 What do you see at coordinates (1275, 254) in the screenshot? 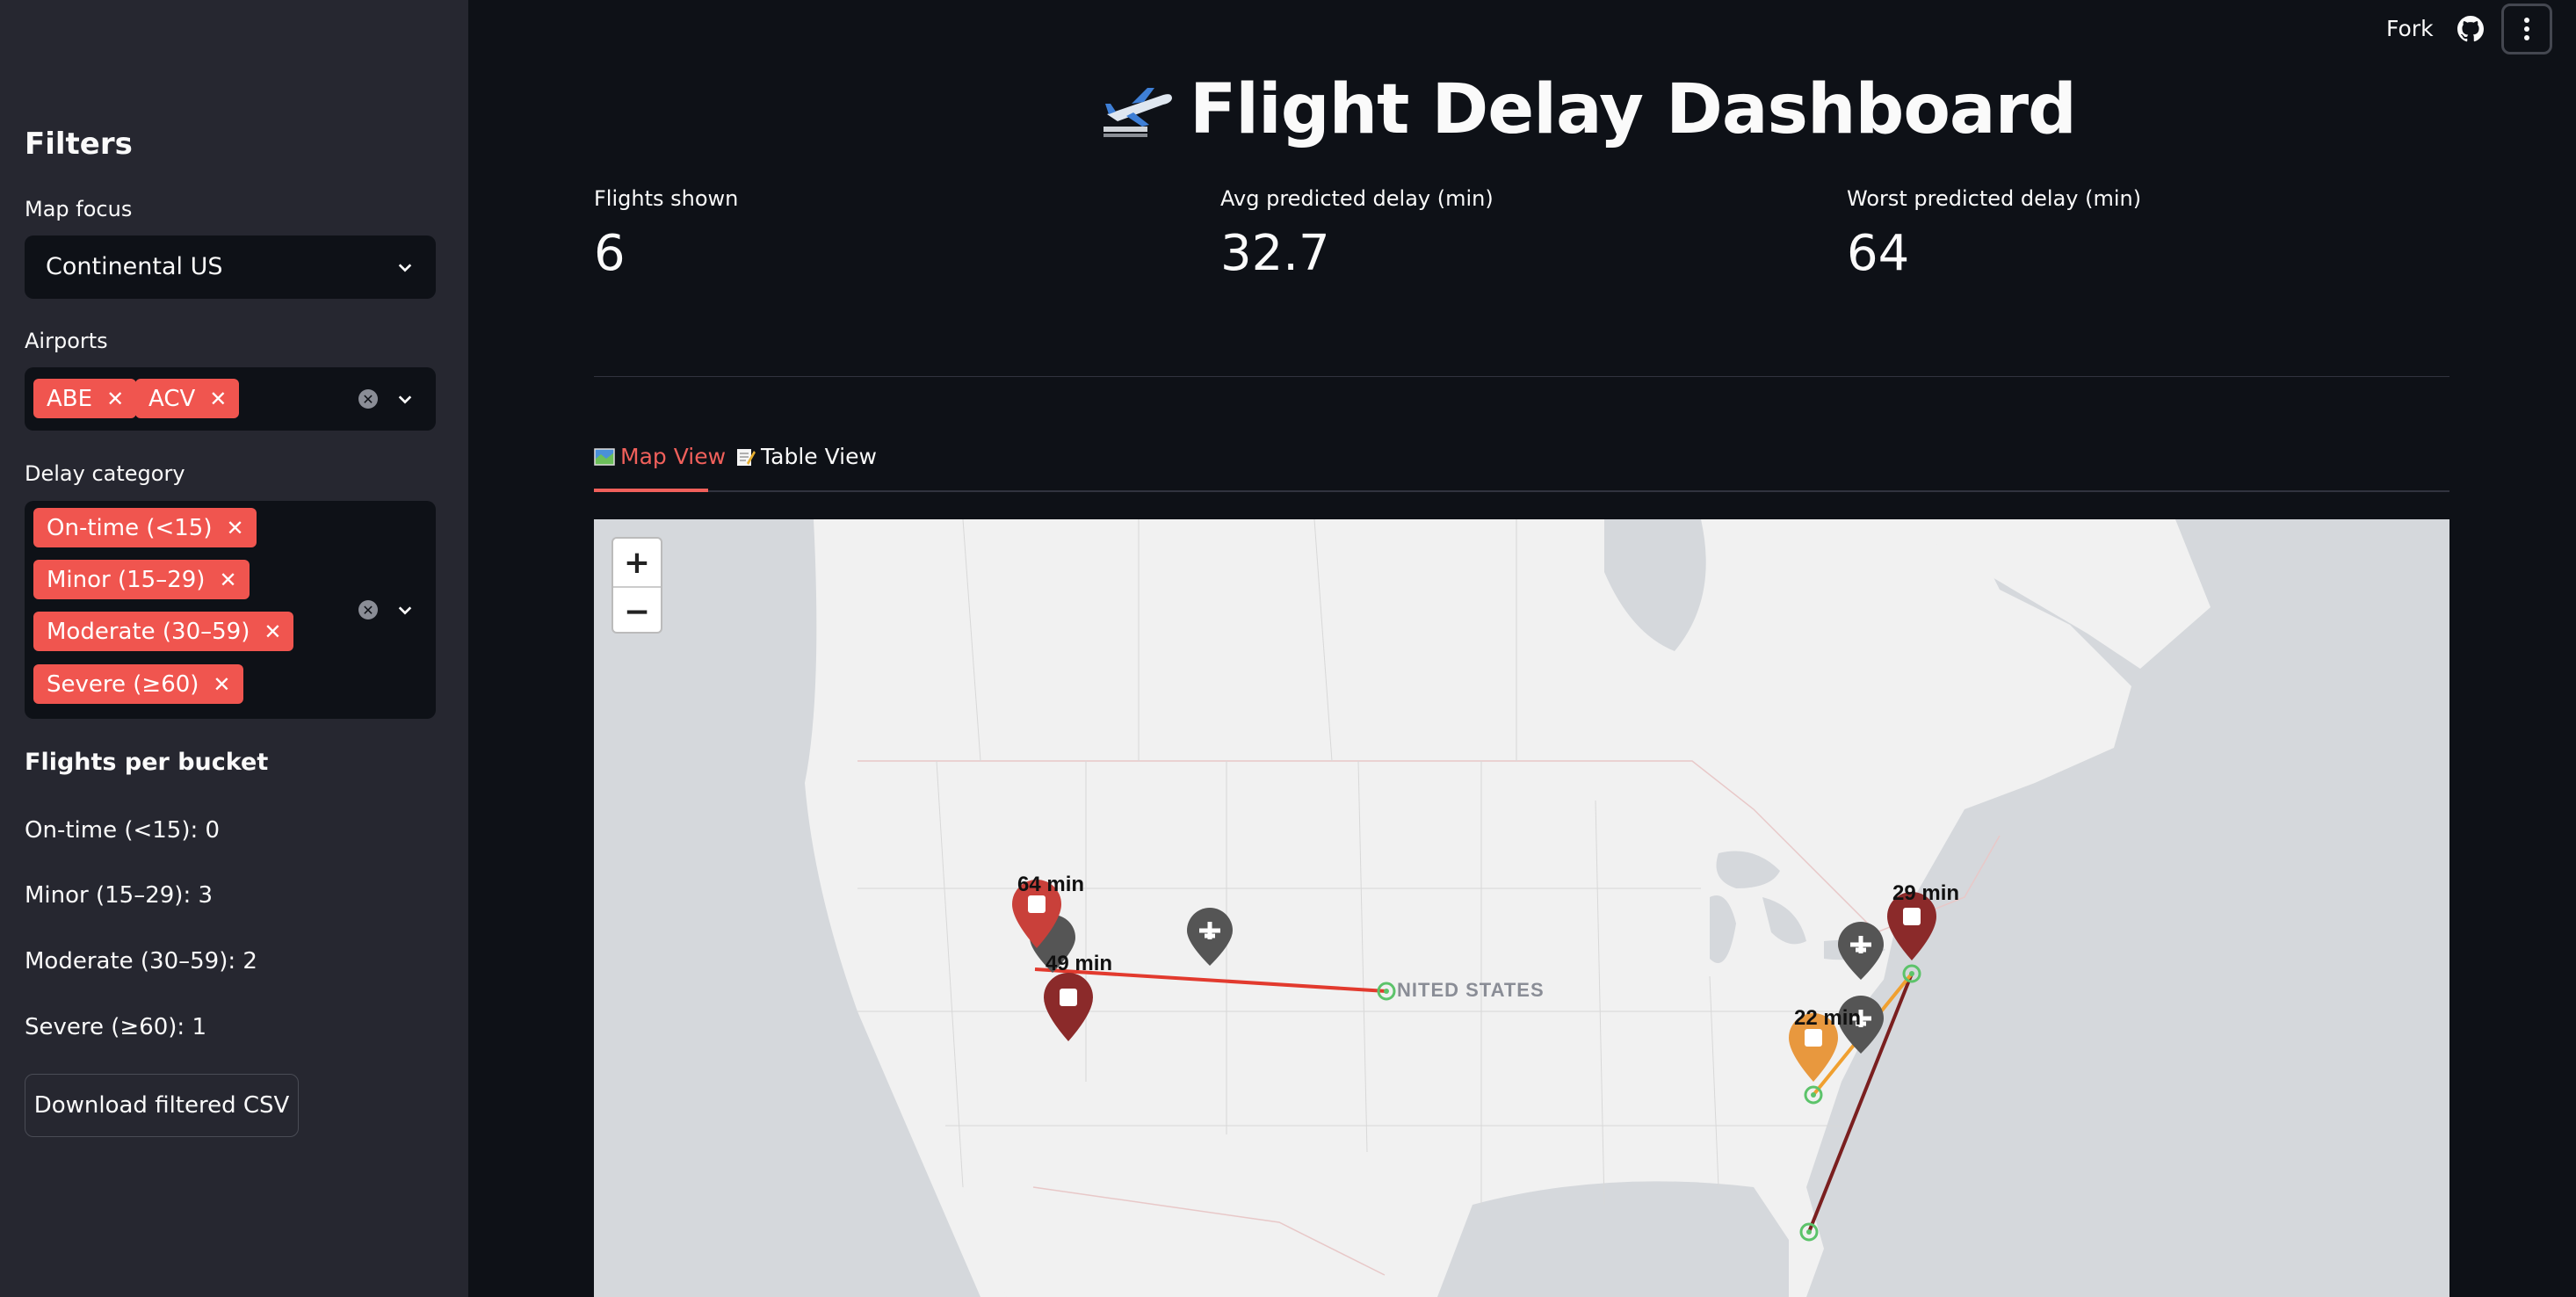
I see `metric-value: 32.7` at bounding box center [1275, 254].